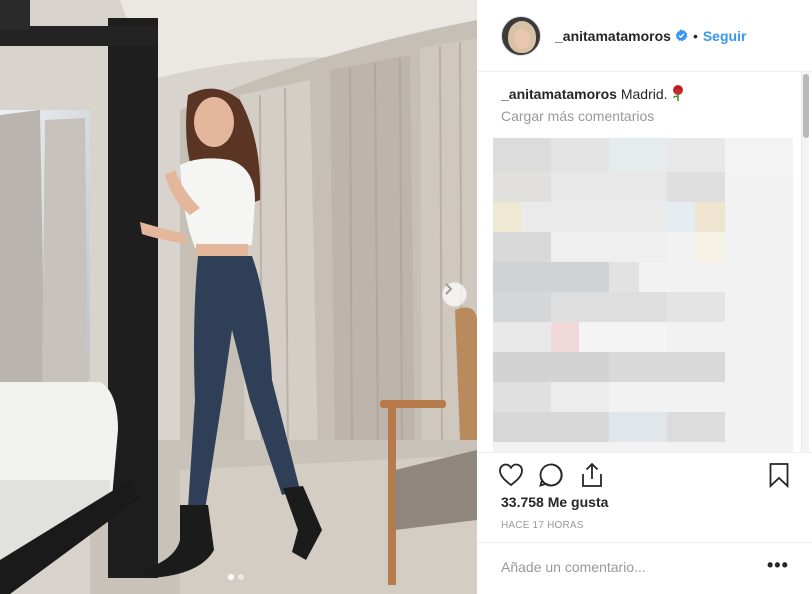 Image resolution: width=812 pixels, height=594 pixels. I want to click on scrollbar-thumb, so click(806, 106).